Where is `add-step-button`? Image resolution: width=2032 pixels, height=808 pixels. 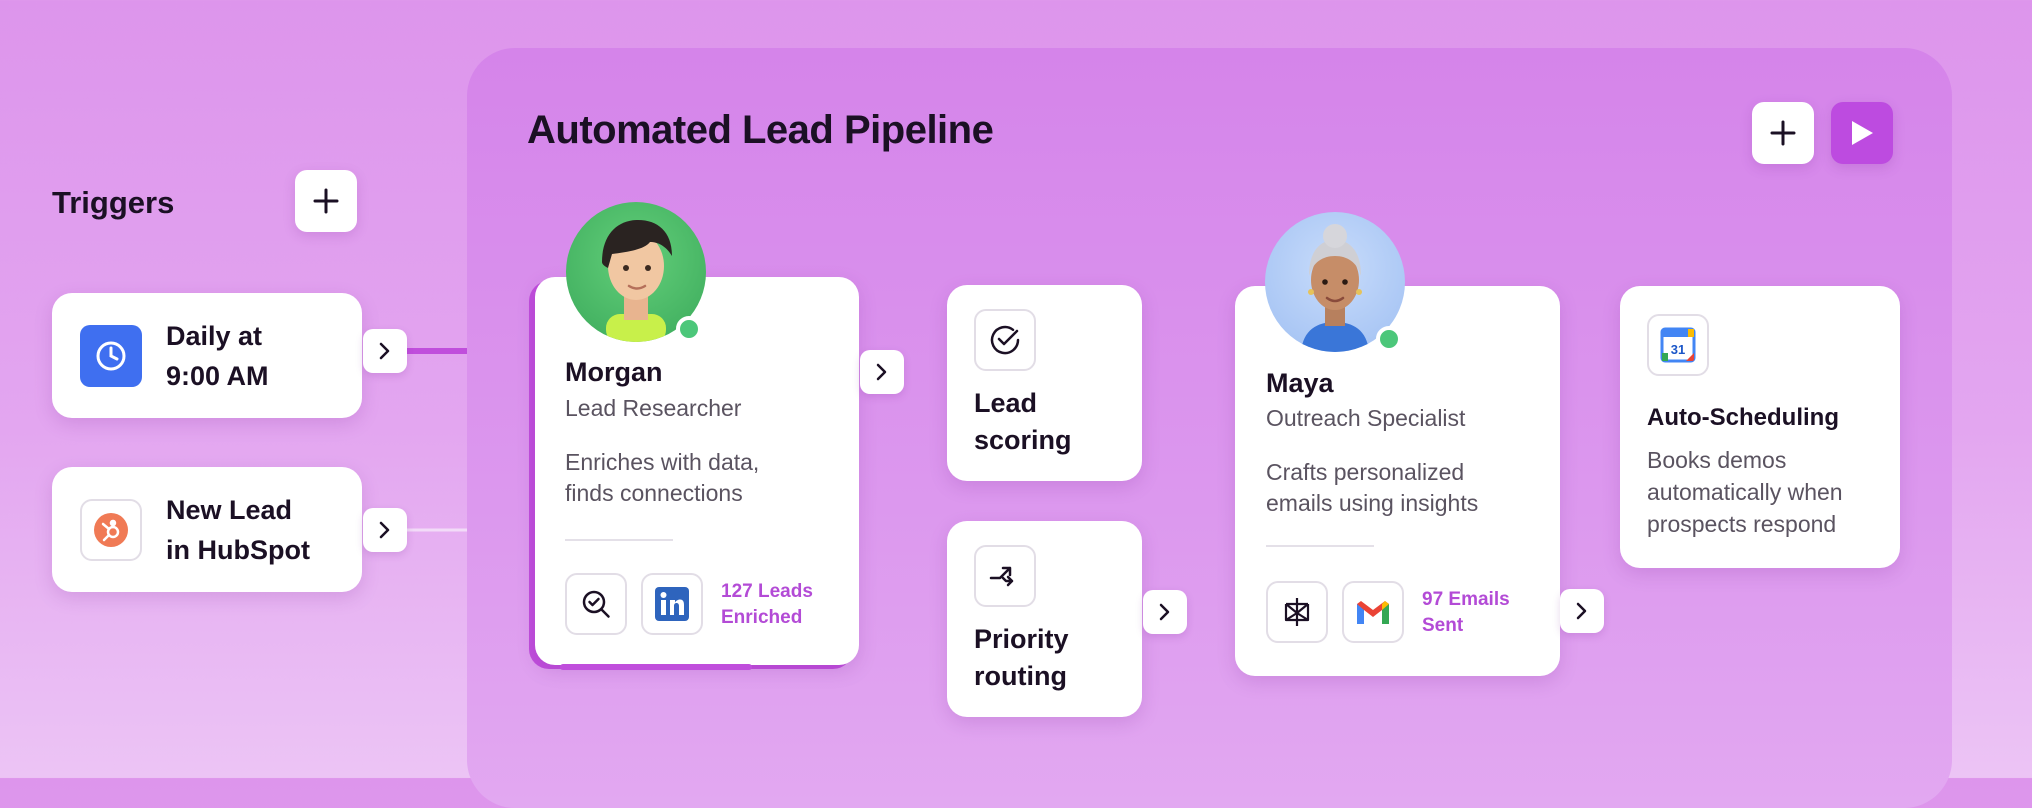
add-step-button is located at coordinates (1783, 133).